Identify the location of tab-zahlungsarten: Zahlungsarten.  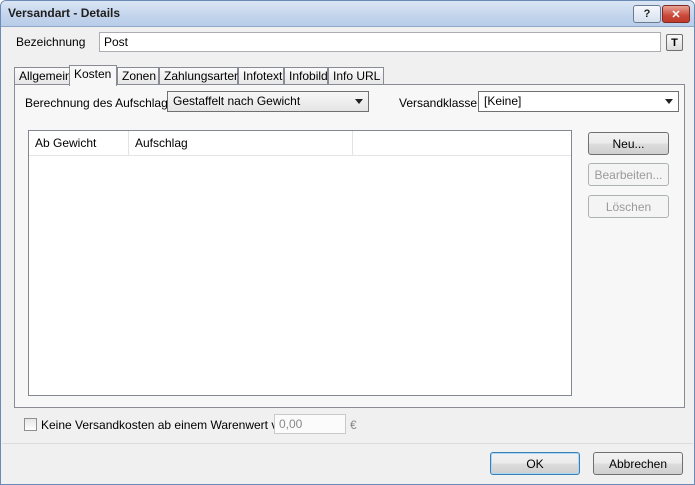
(200, 76).